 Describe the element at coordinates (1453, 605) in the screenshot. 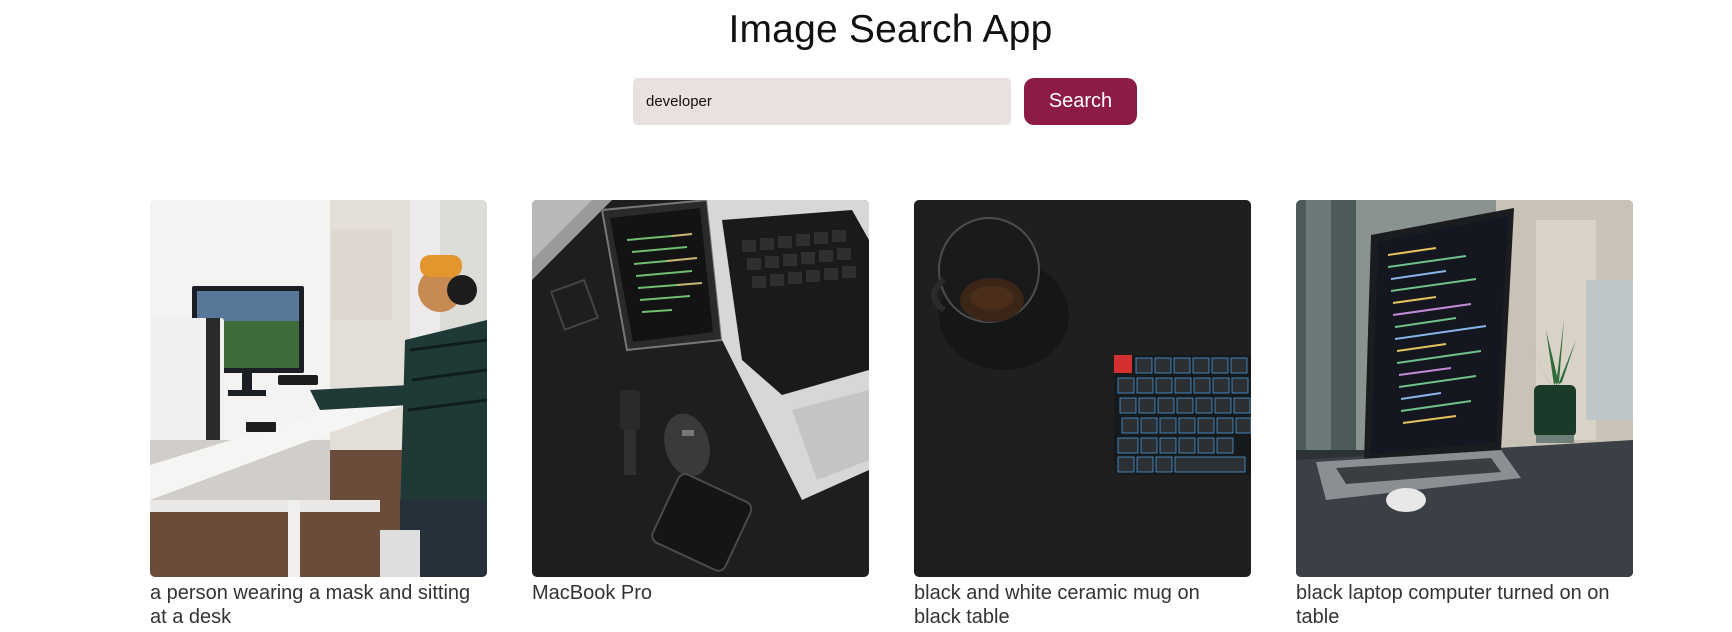

I see `result-caption: black laptop computer turned on on table` at that location.